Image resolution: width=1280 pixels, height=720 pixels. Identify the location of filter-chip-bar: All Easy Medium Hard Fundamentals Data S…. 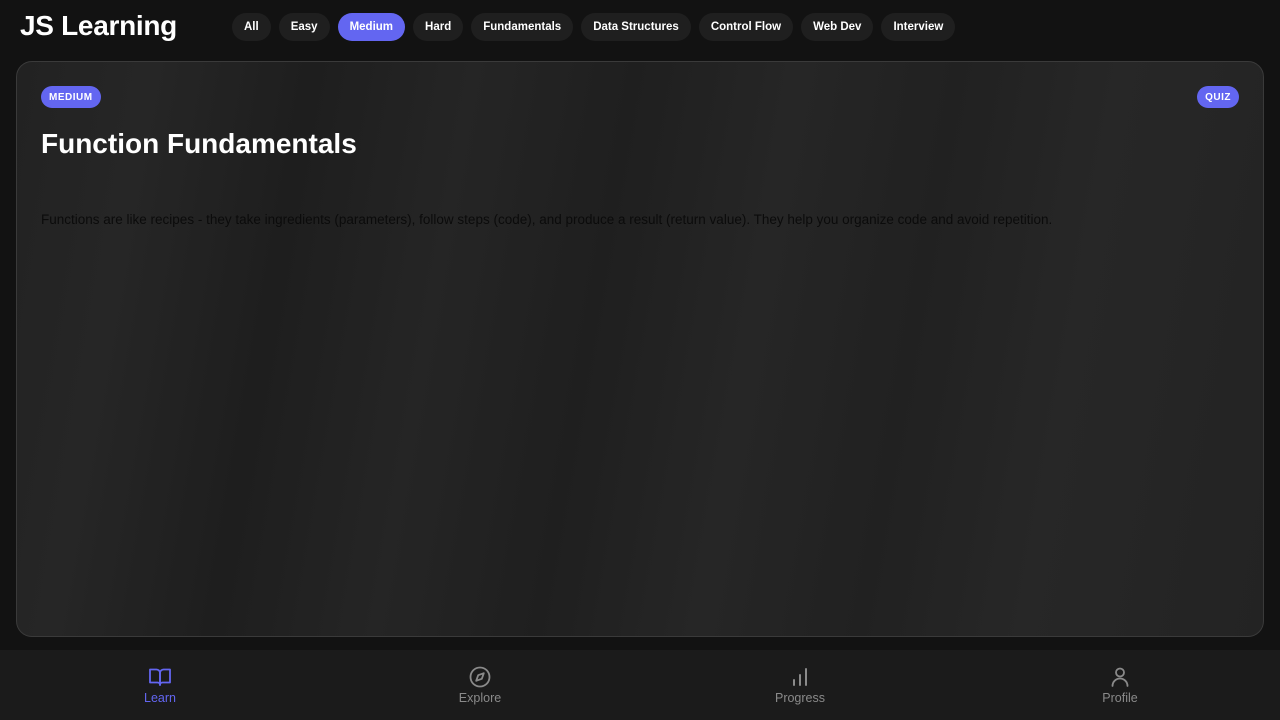
(594, 27).